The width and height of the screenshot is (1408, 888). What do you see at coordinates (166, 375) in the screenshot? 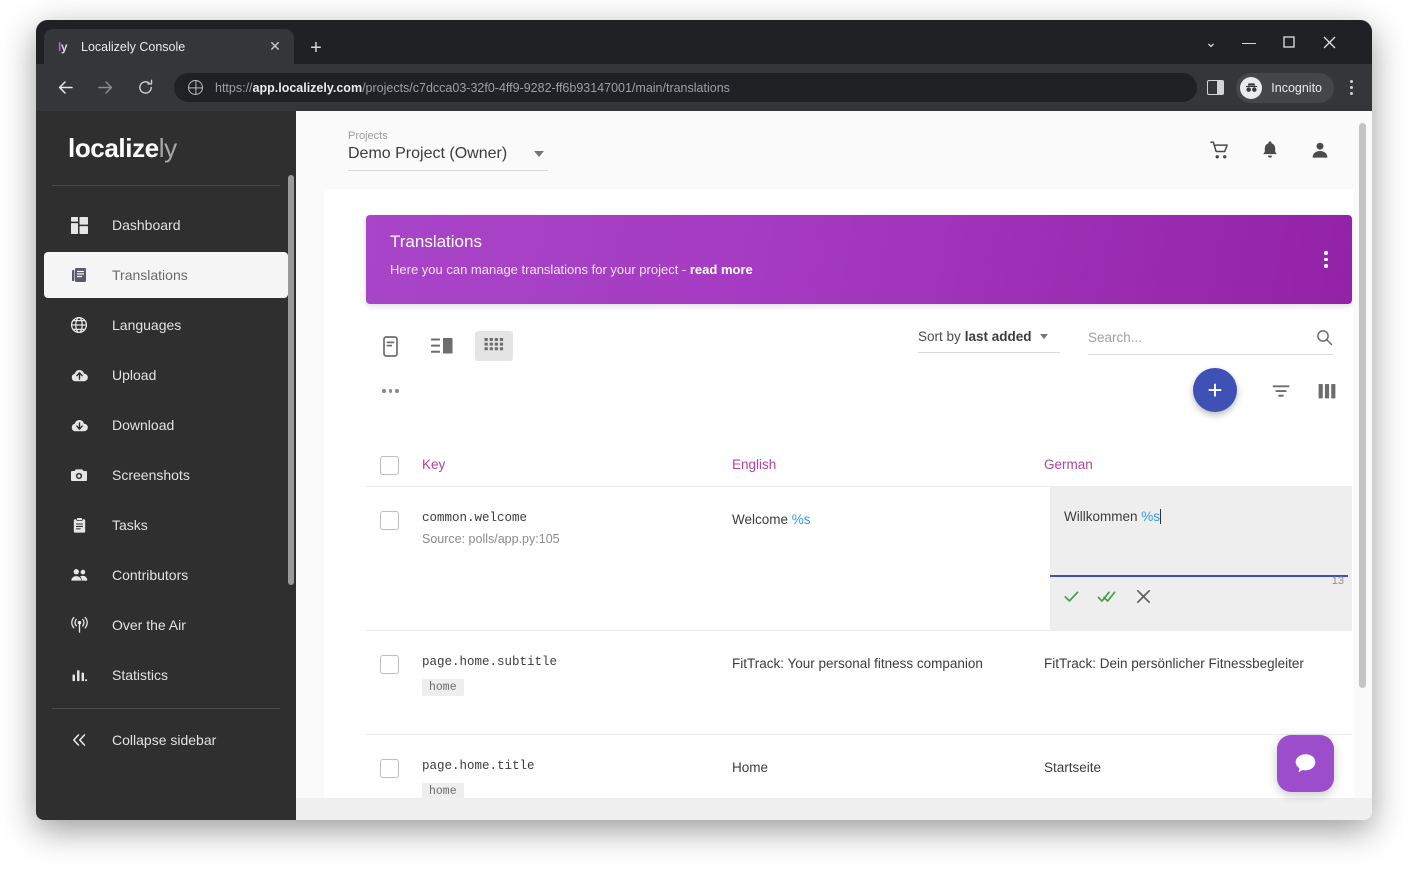
I see `sidebar-item-upload: Upload` at bounding box center [166, 375].